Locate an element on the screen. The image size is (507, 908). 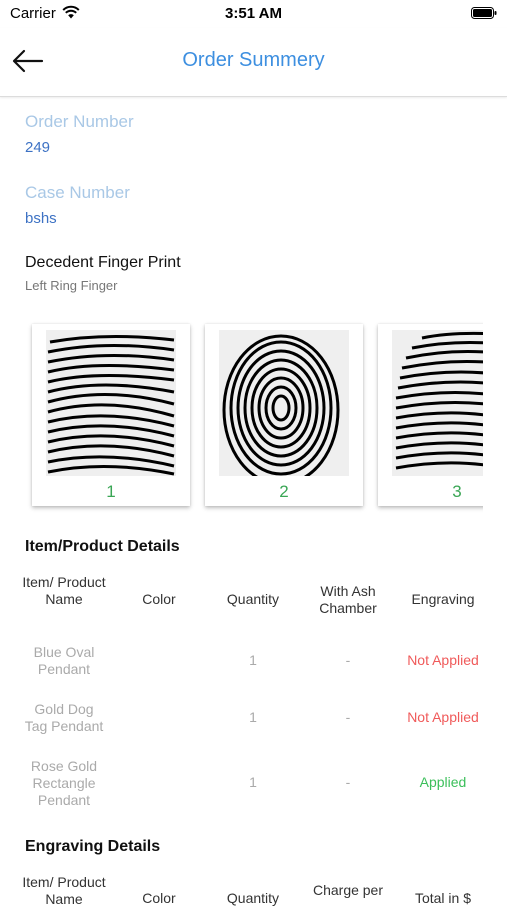
order-number-value: 249 is located at coordinates (38, 147).